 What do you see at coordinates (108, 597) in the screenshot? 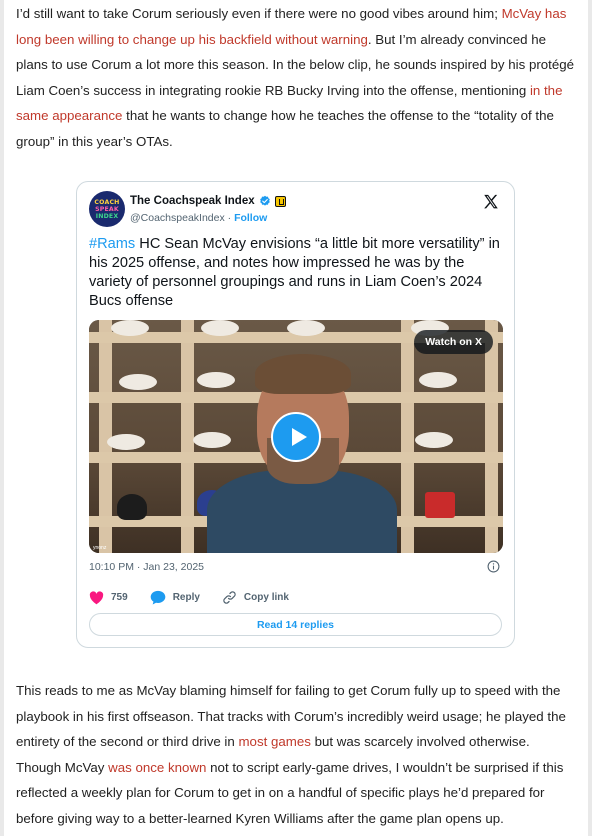
I see `like-button: 759` at bounding box center [108, 597].